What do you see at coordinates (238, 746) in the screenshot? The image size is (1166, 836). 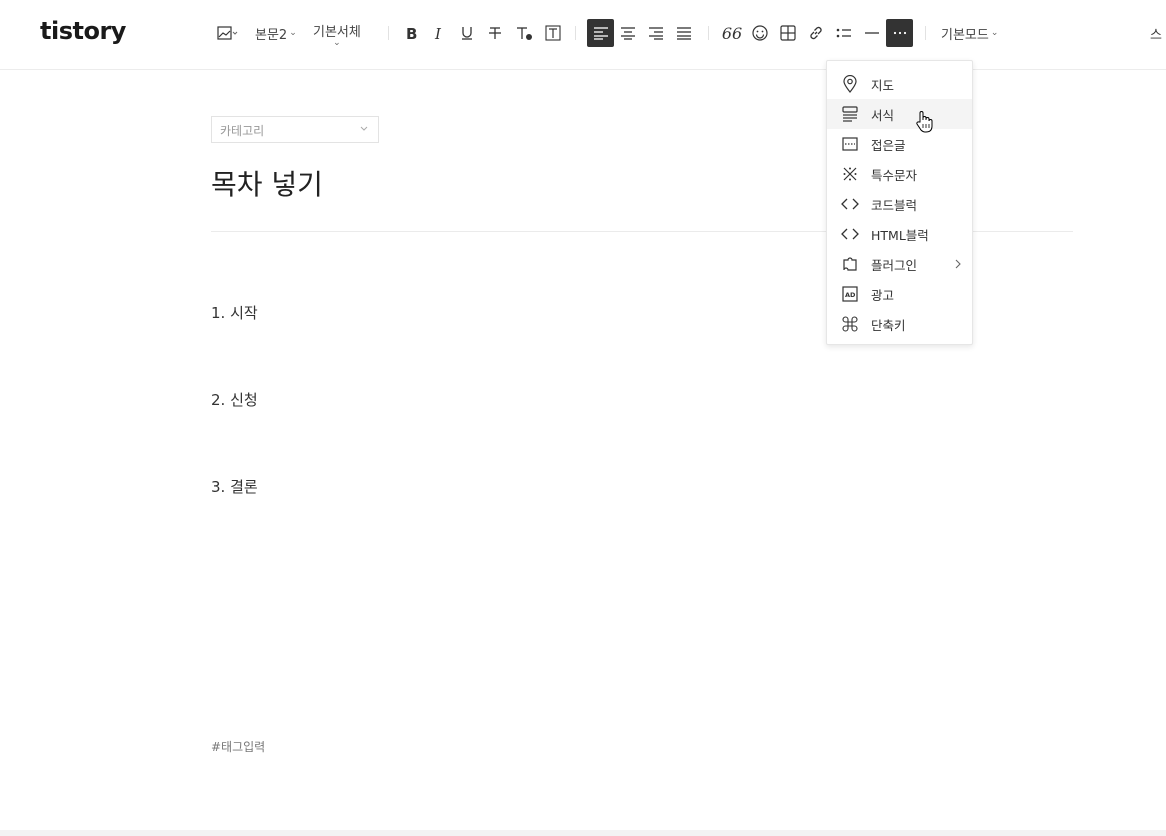 I see `tag-input: #태그입력` at bounding box center [238, 746].